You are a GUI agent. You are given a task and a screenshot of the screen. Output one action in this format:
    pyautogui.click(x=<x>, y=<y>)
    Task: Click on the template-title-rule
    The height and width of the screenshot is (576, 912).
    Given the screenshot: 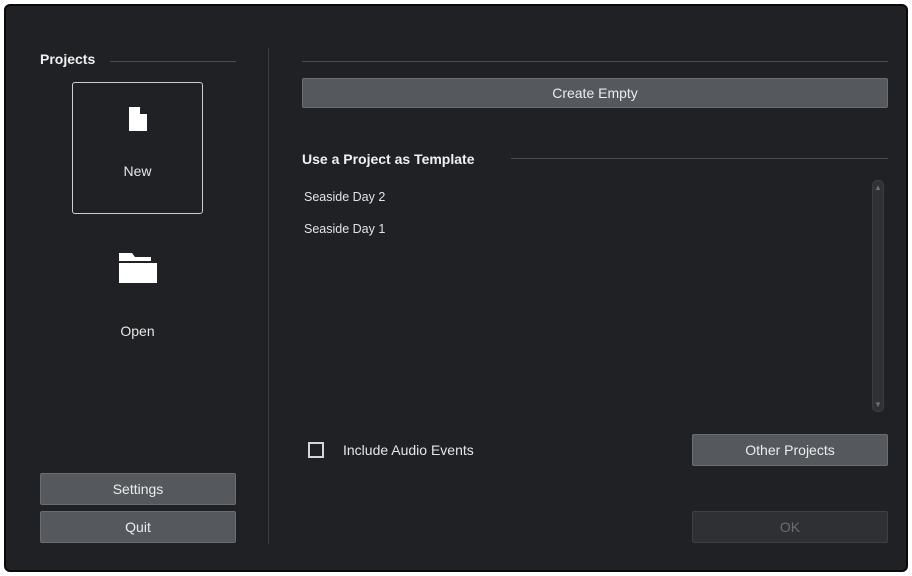 What is the action you would take?
    pyautogui.click(x=699, y=158)
    